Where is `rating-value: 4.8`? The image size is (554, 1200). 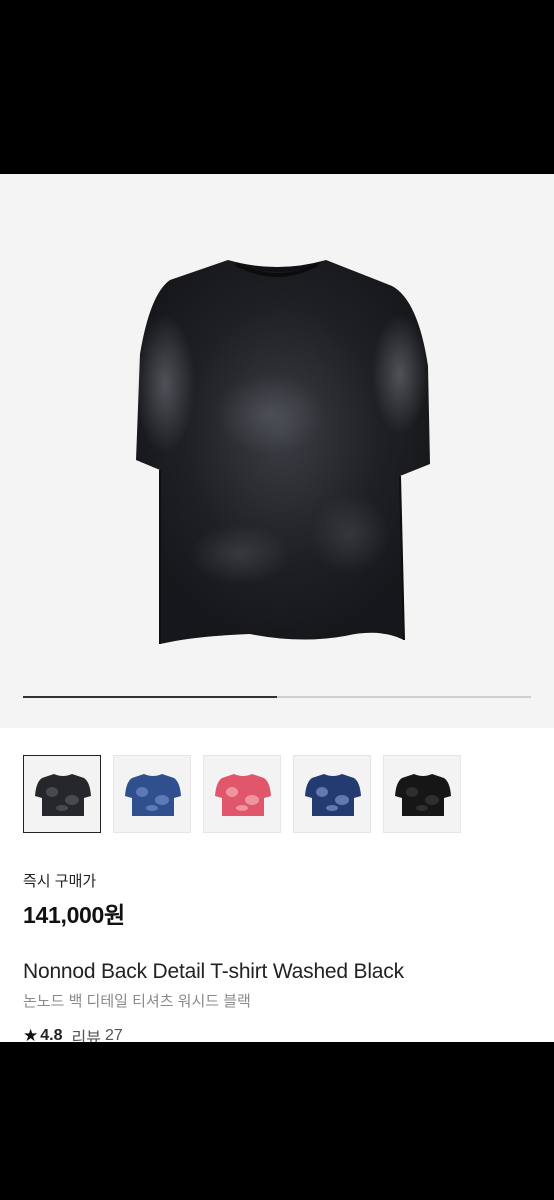 rating-value: 4.8 is located at coordinates (51, 1034).